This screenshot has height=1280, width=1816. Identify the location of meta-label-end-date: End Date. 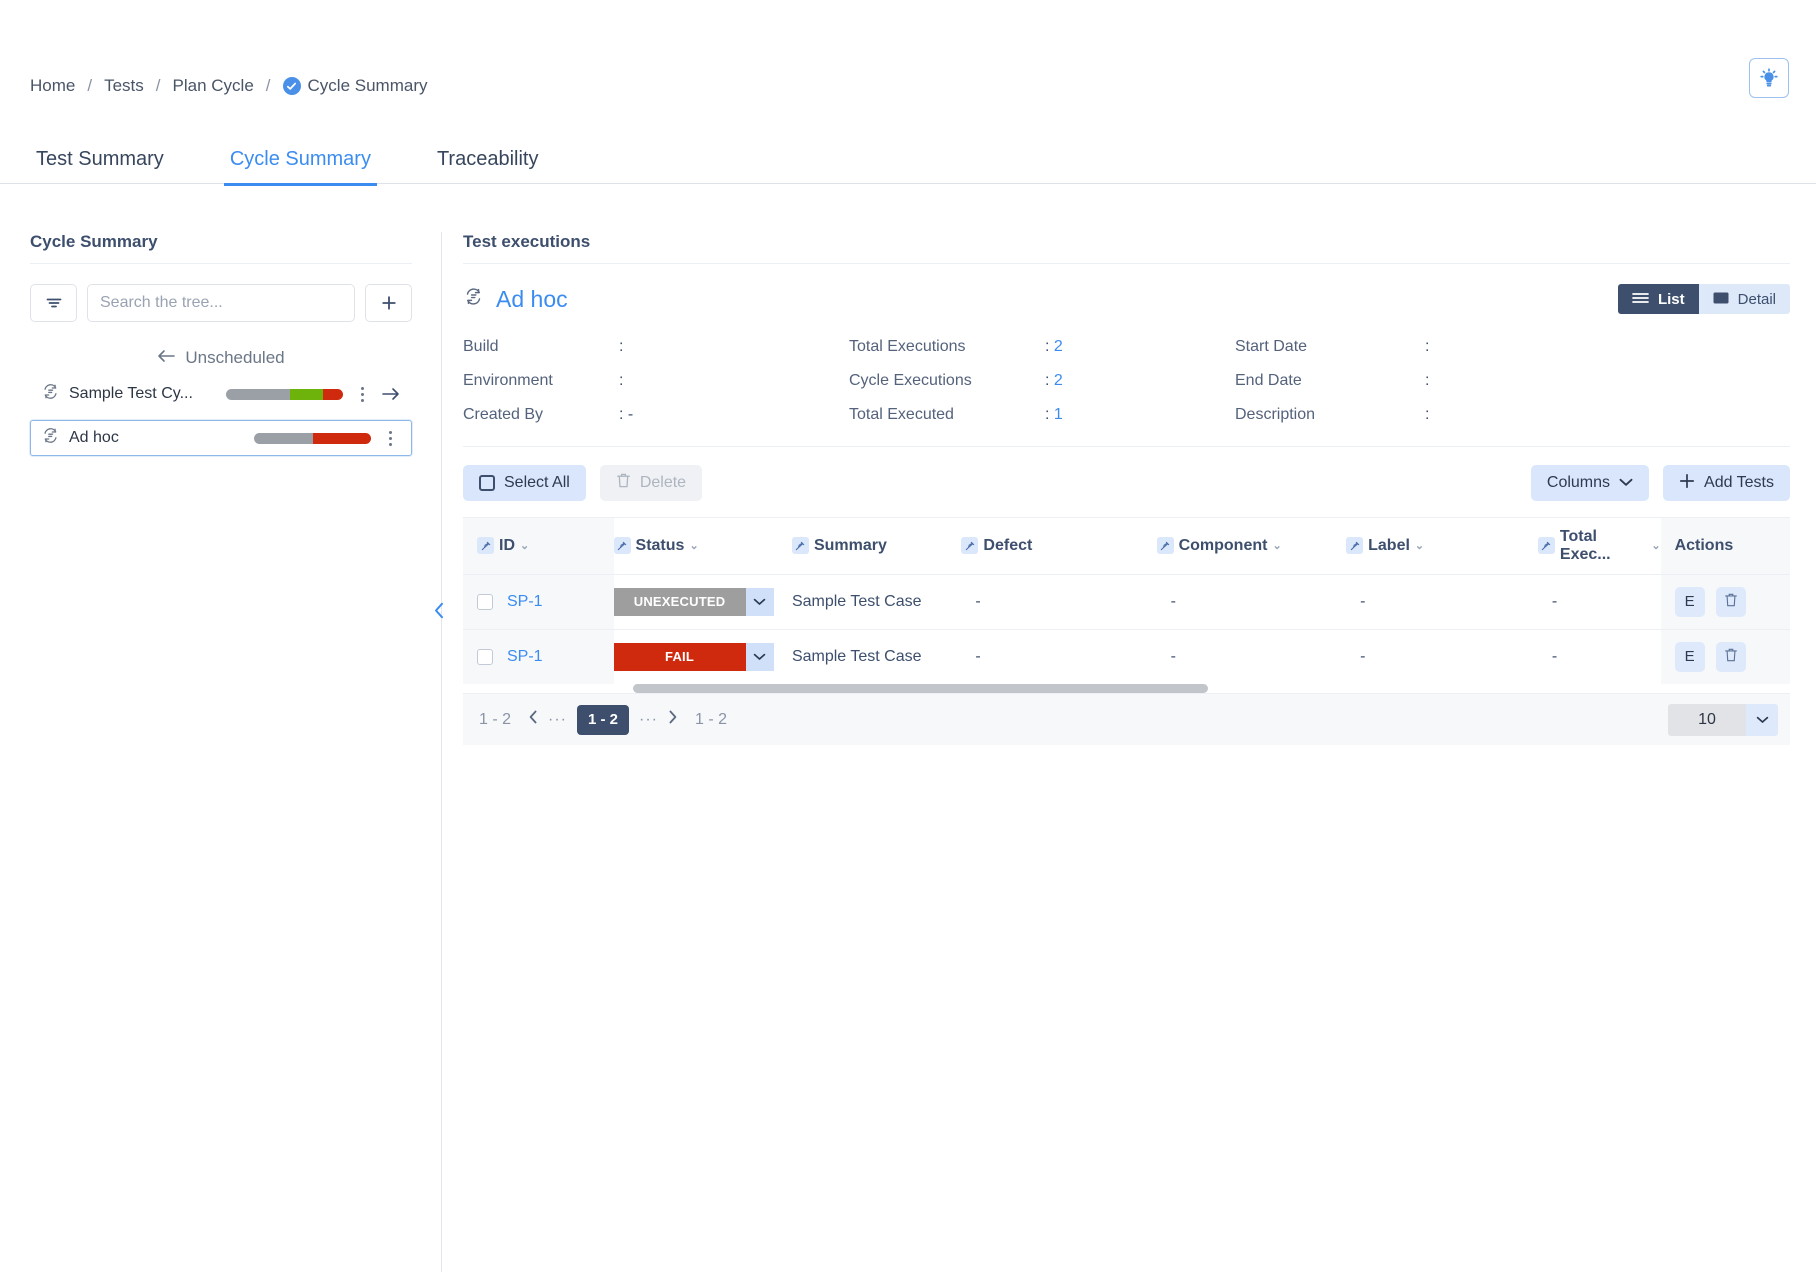
(1268, 380).